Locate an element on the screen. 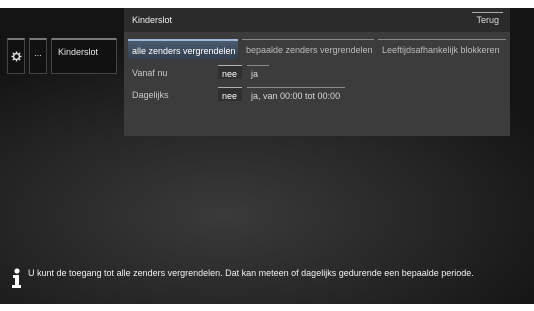 The height and width of the screenshot is (311, 534). tab-age-block: Leeftijdsafhankelijk blokkeren is located at coordinates (442, 49).